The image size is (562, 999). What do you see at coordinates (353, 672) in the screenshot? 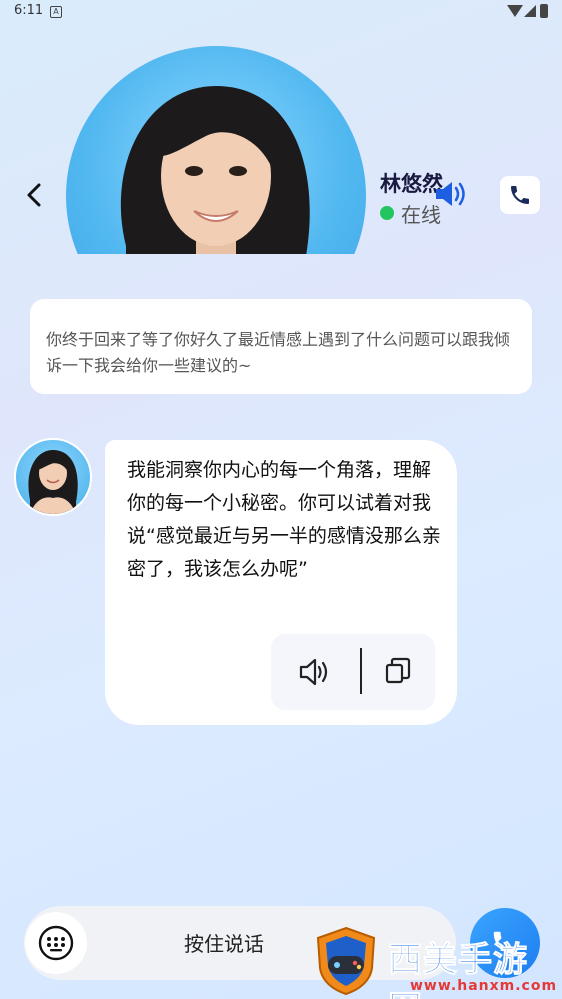
I see `message-toolbar` at bounding box center [353, 672].